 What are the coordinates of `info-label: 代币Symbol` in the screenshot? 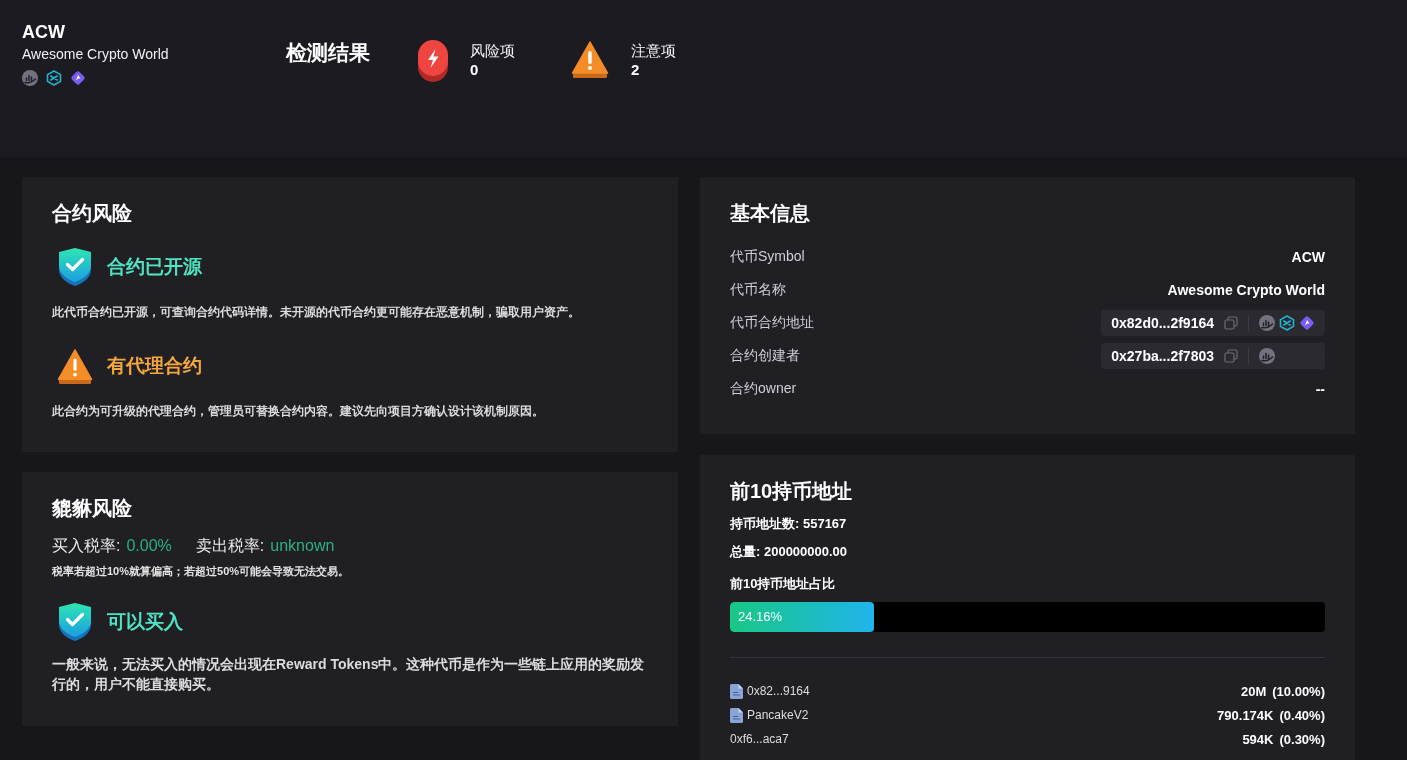 It's located at (767, 257).